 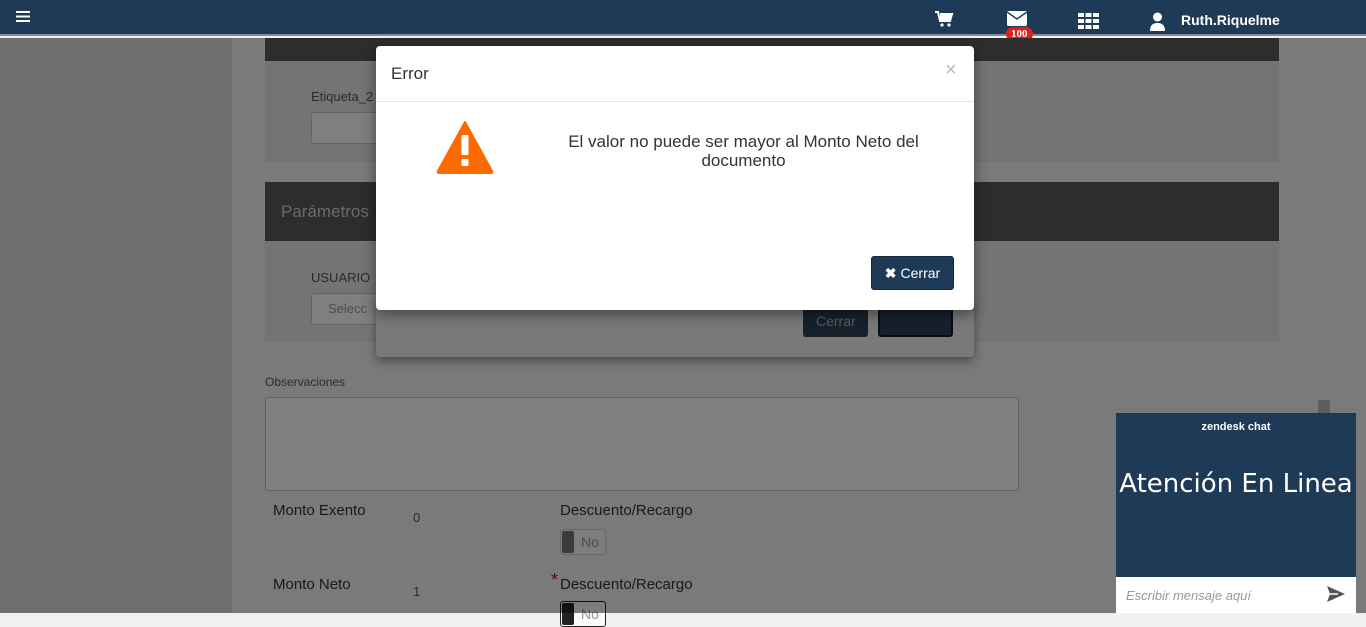 I want to click on chat-message-input: Escribir mensaje aquí, so click(x=1236, y=595).